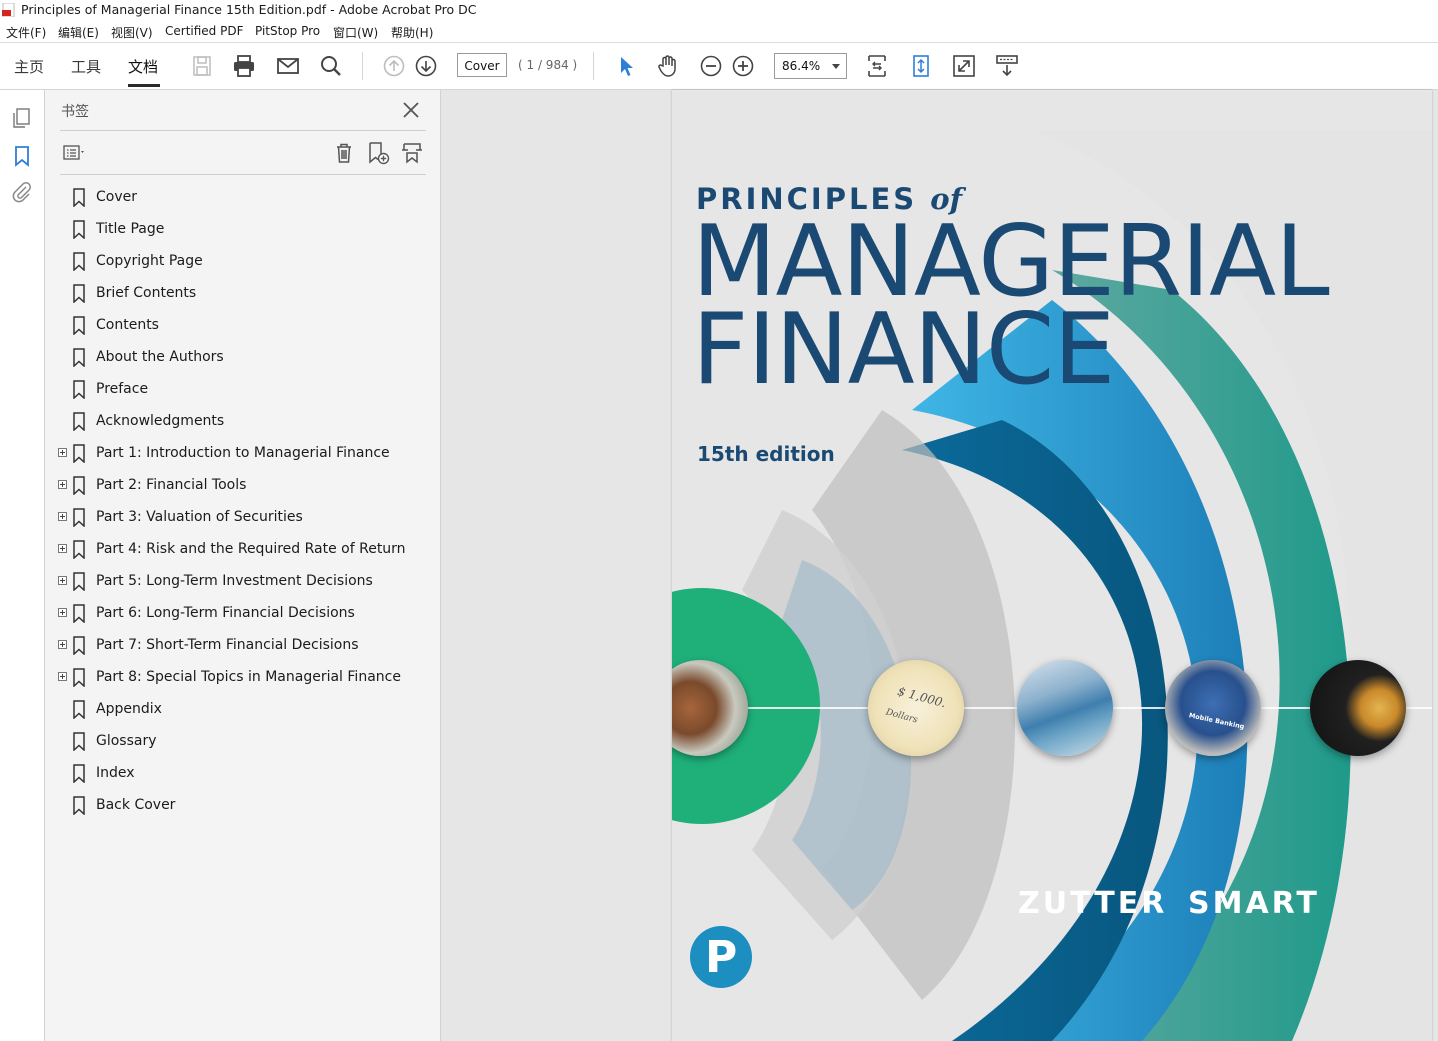 The width and height of the screenshot is (1438, 1041). I want to click on bookmark-label: Glossary, so click(126, 741).